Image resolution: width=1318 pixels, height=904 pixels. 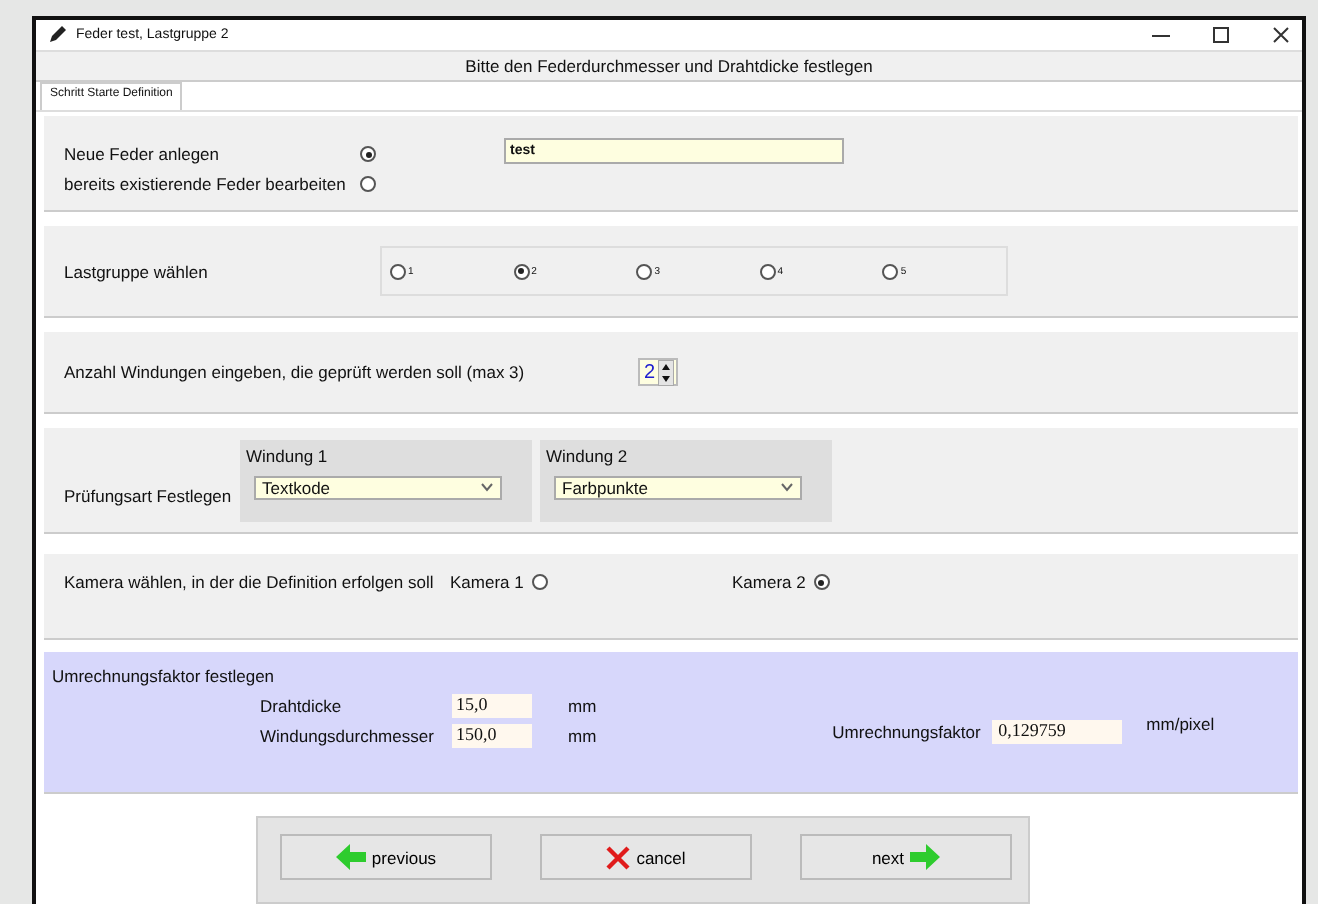 What do you see at coordinates (163, 676) in the screenshot?
I see `section-title: Umrechnungsfaktor festlegen` at bounding box center [163, 676].